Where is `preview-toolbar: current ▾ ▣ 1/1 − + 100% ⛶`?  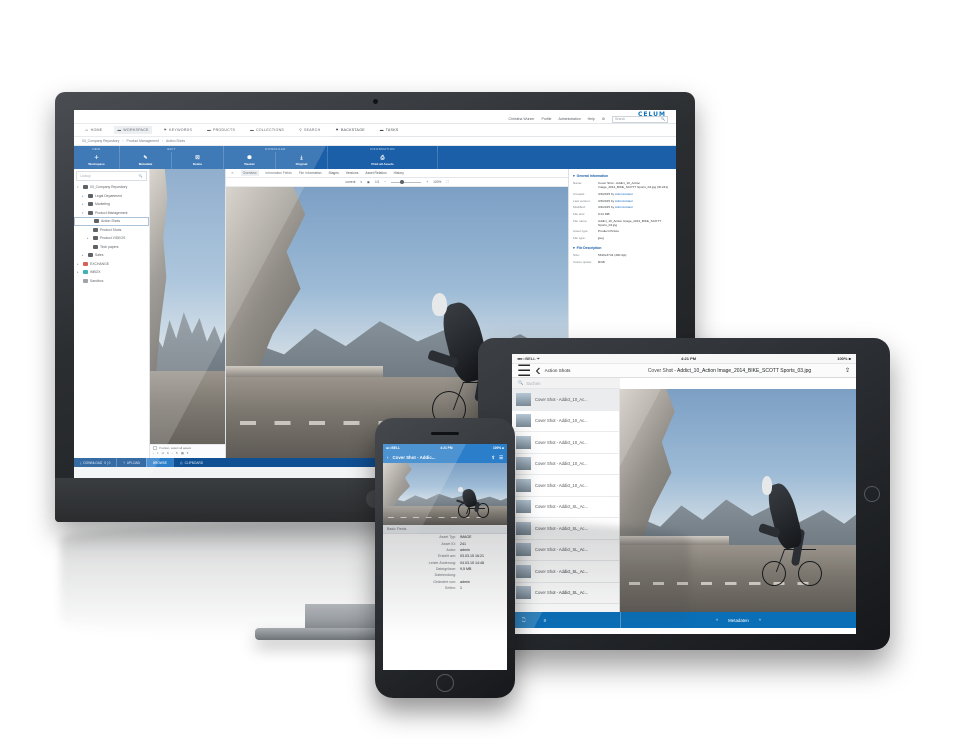 preview-toolbar: current ▾ ▣ 1/1 − + 100% ⛶ is located at coordinates (397, 182).